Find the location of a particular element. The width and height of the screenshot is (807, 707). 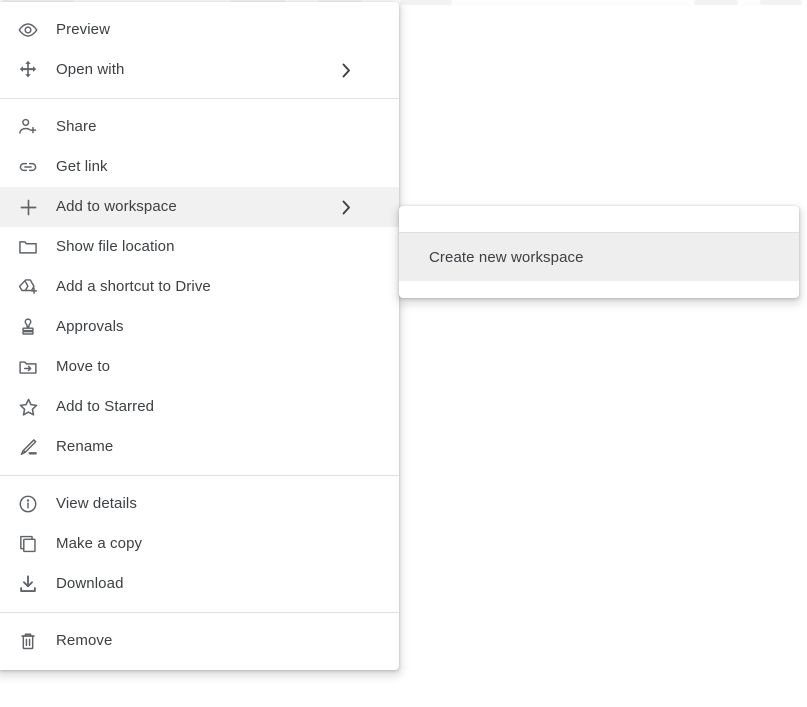

folder-icon is located at coordinates (28, 247).